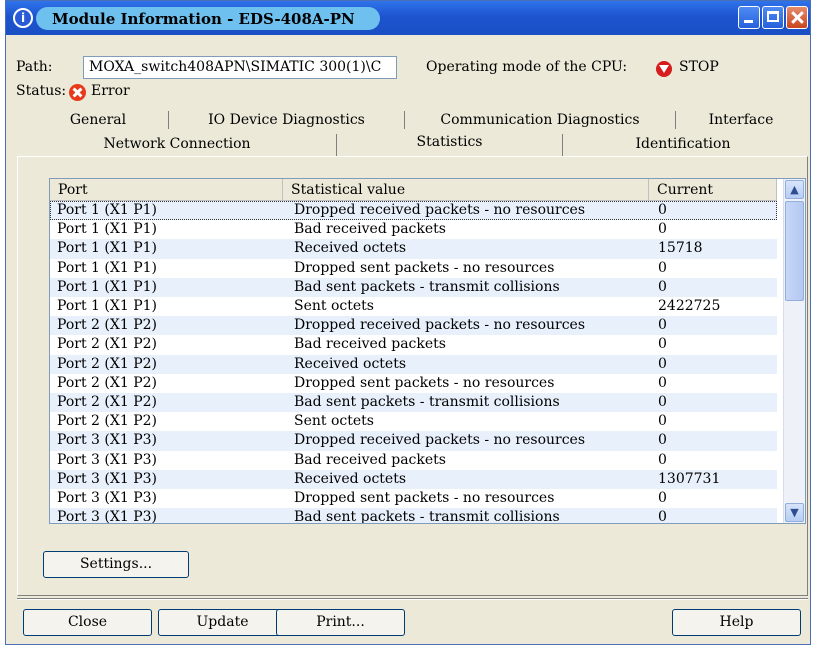 The image size is (819, 648). What do you see at coordinates (713, 190) in the screenshot?
I see `column-header-current: Current` at bounding box center [713, 190].